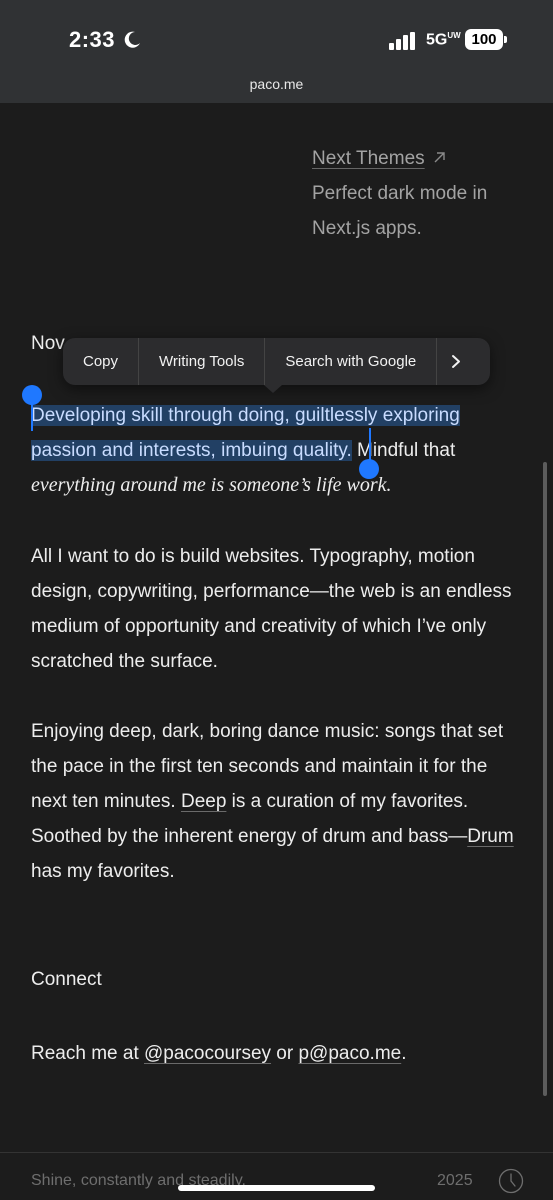 The width and height of the screenshot is (553, 1200). I want to click on menu-pointer, so click(273, 389).